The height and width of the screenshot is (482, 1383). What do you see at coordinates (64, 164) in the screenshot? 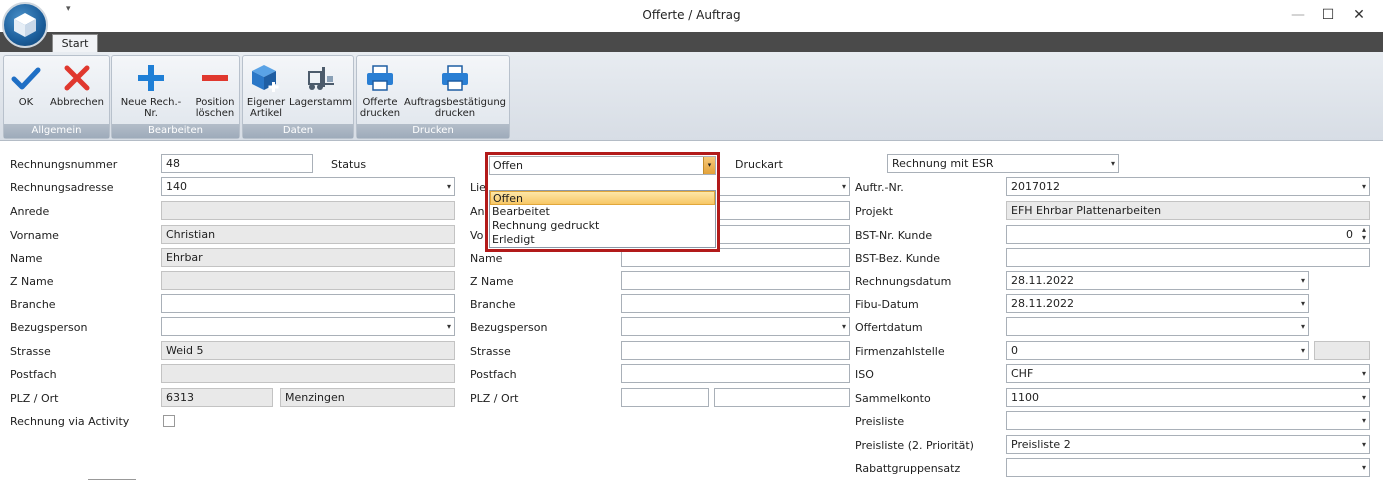
I see `rechnungsnummer-label: Rechnungsnummer` at bounding box center [64, 164].